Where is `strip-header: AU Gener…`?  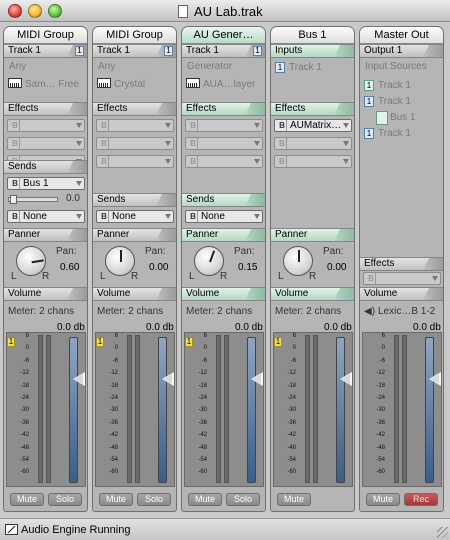 strip-header: AU Gener… is located at coordinates (223, 35).